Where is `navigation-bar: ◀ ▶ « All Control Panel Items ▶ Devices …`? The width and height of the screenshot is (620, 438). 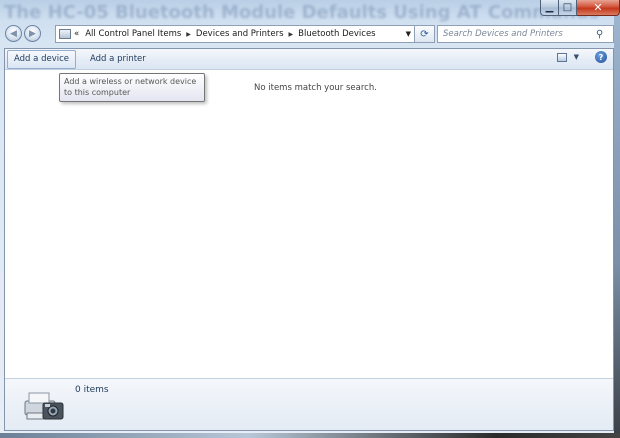 navigation-bar: ◀ ▶ « All Control Panel Items ▶ Devices … is located at coordinates (309, 34).